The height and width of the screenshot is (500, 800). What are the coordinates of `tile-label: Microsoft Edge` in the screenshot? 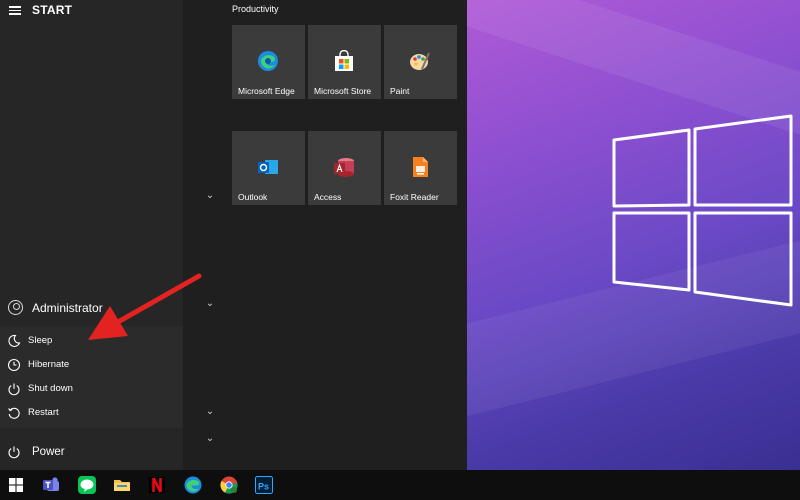 It's located at (266, 91).